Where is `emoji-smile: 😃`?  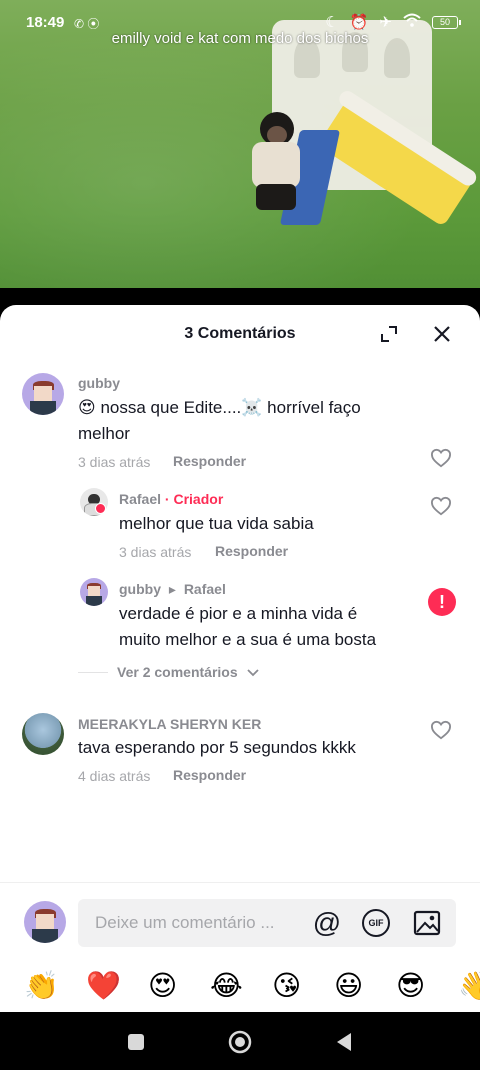
emoji-smile: 😃 is located at coordinates (348, 986).